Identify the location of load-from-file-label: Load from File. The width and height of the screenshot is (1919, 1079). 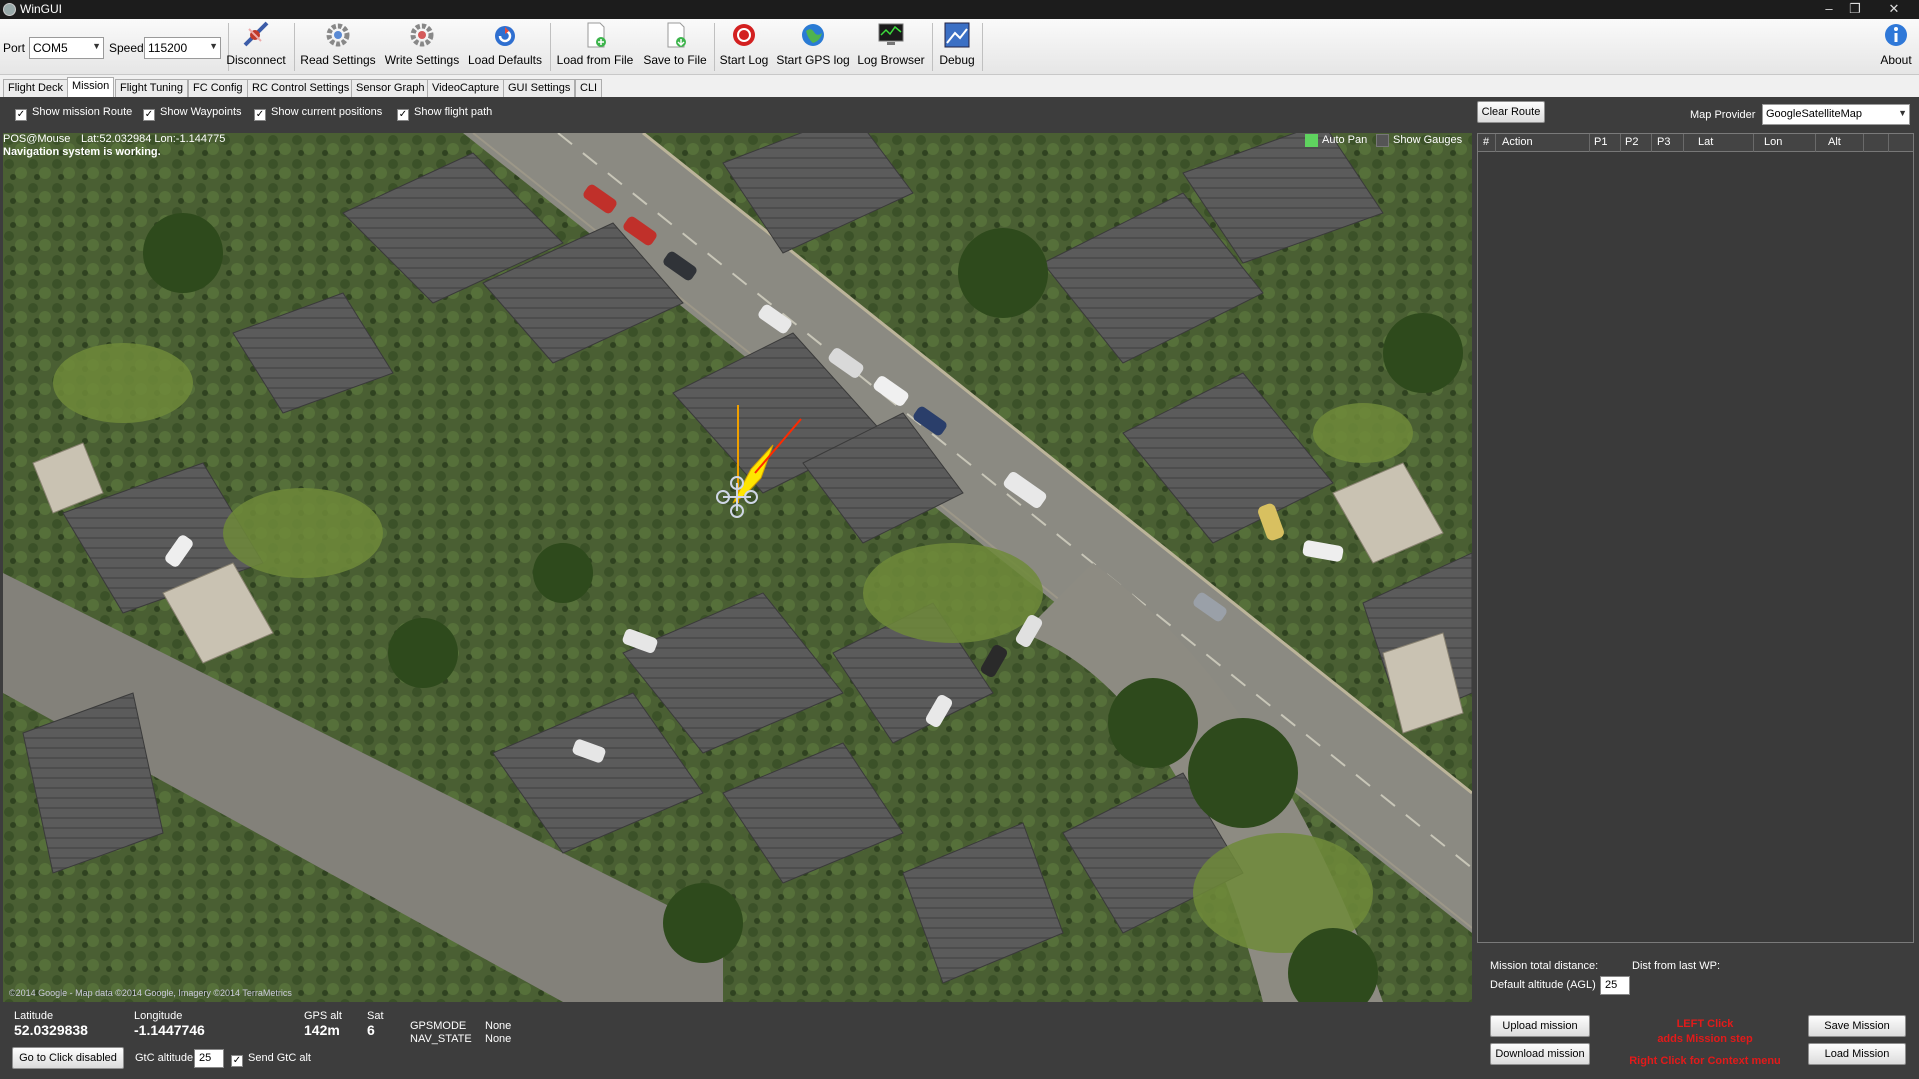
(595, 60).